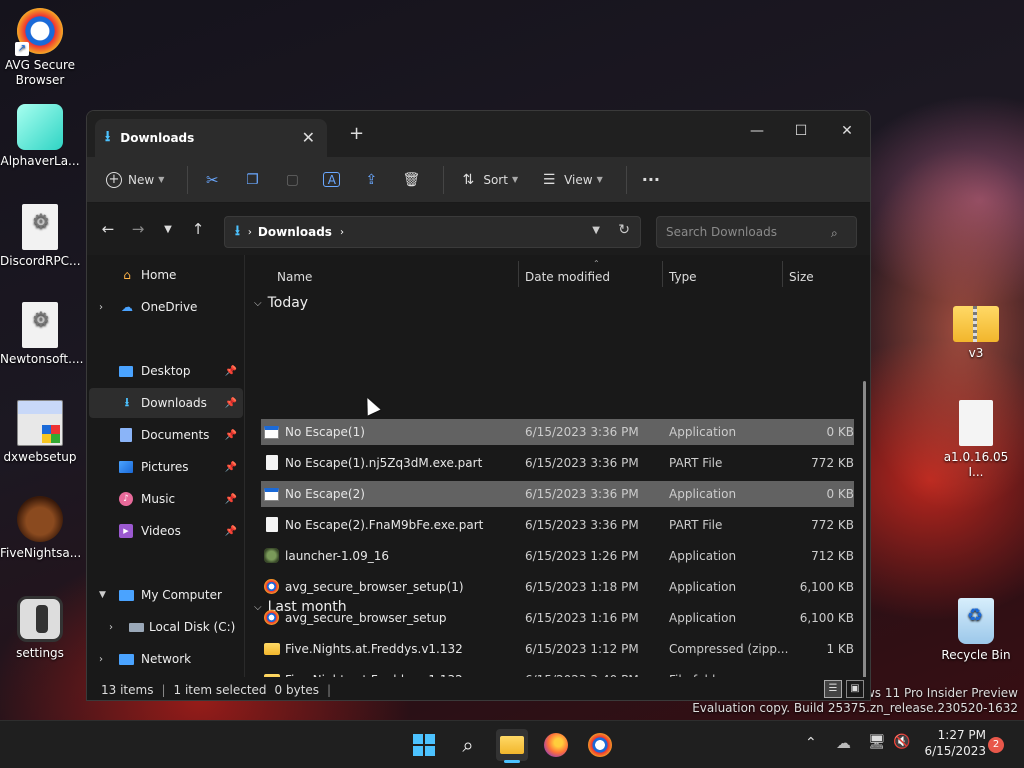 Image resolution: width=1024 pixels, height=768 pixels. What do you see at coordinates (976, 333) in the screenshot?
I see `desktop-icon-v3: v3` at bounding box center [976, 333].